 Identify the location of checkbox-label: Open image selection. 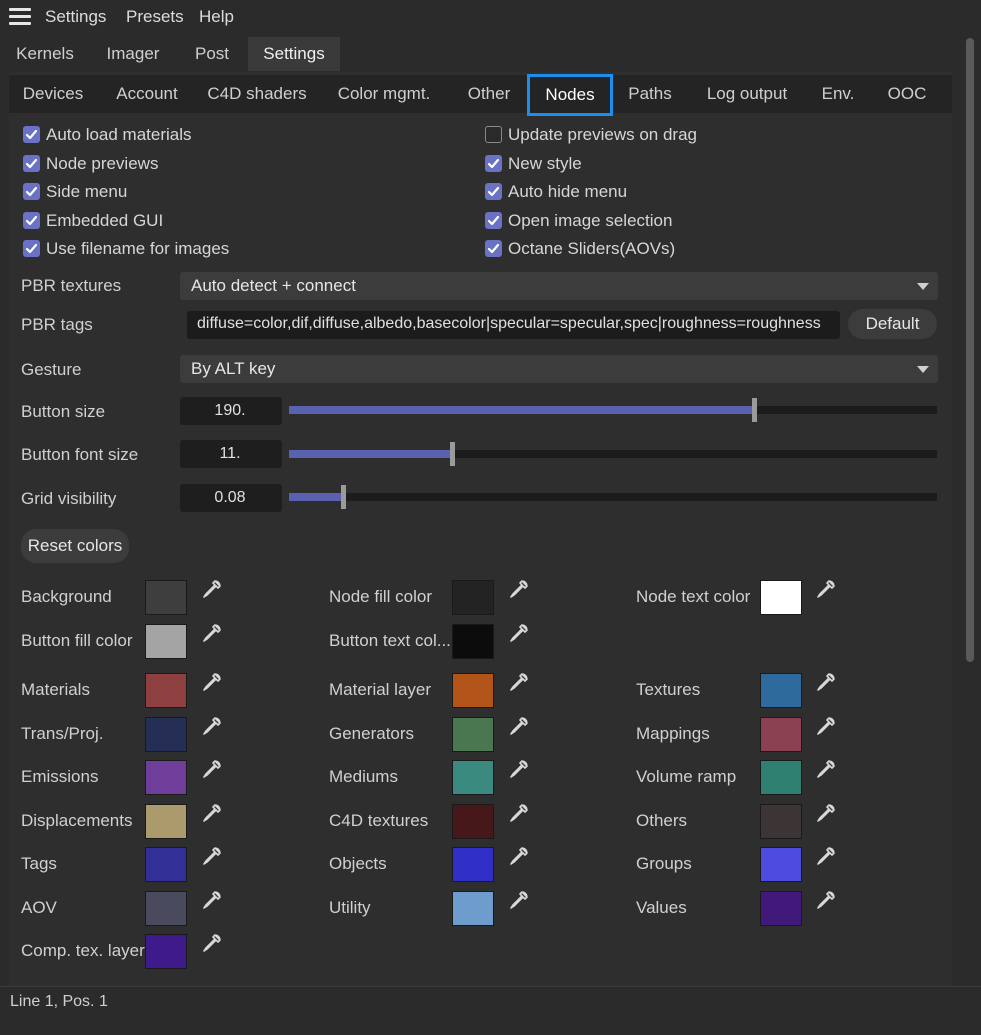
(590, 220).